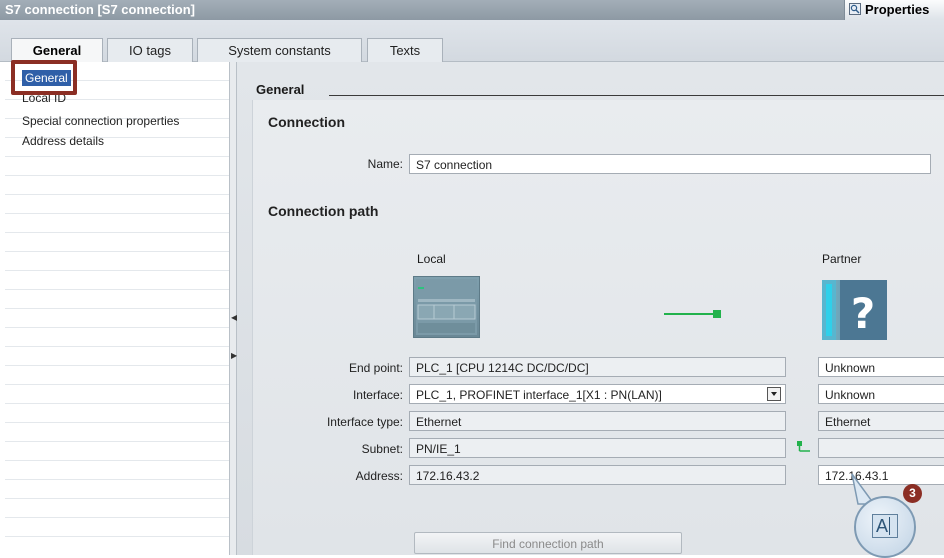 This screenshot has height=558, width=944. What do you see at coordinates (100, 9) in the screenshot?
I see `window-title: S7 connection [S7 connection]` at bounding box center [100, 9].